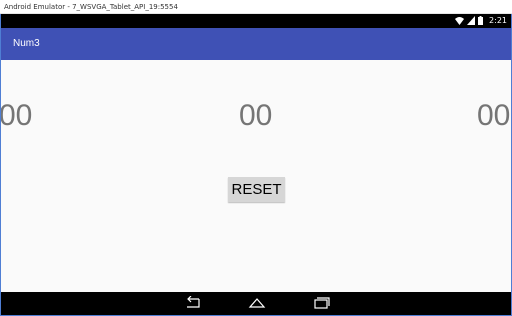 This screenshot has height=316, width=512. Describe the element at coordinates (193, 303) in the screenshot. I see `back-icon` at that location.